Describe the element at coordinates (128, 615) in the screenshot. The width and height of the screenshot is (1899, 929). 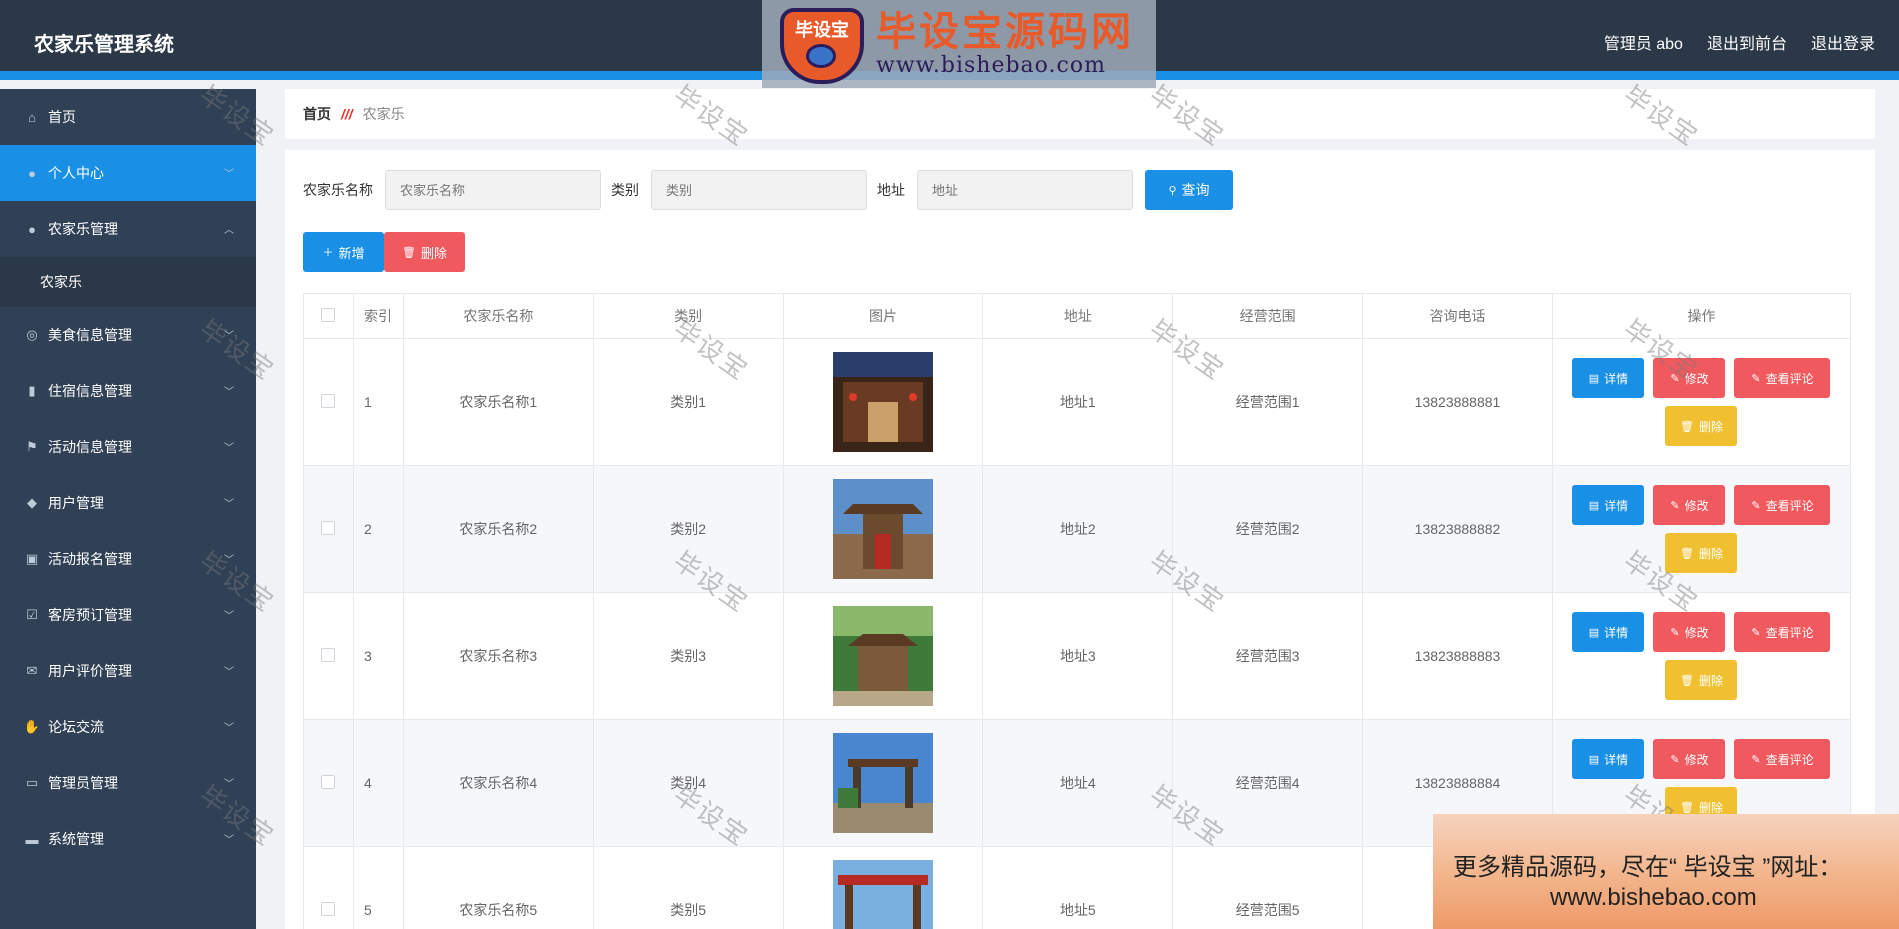
I see `sidebar-item-booking: ☑ 客房预订管理 ﹀` at that location.